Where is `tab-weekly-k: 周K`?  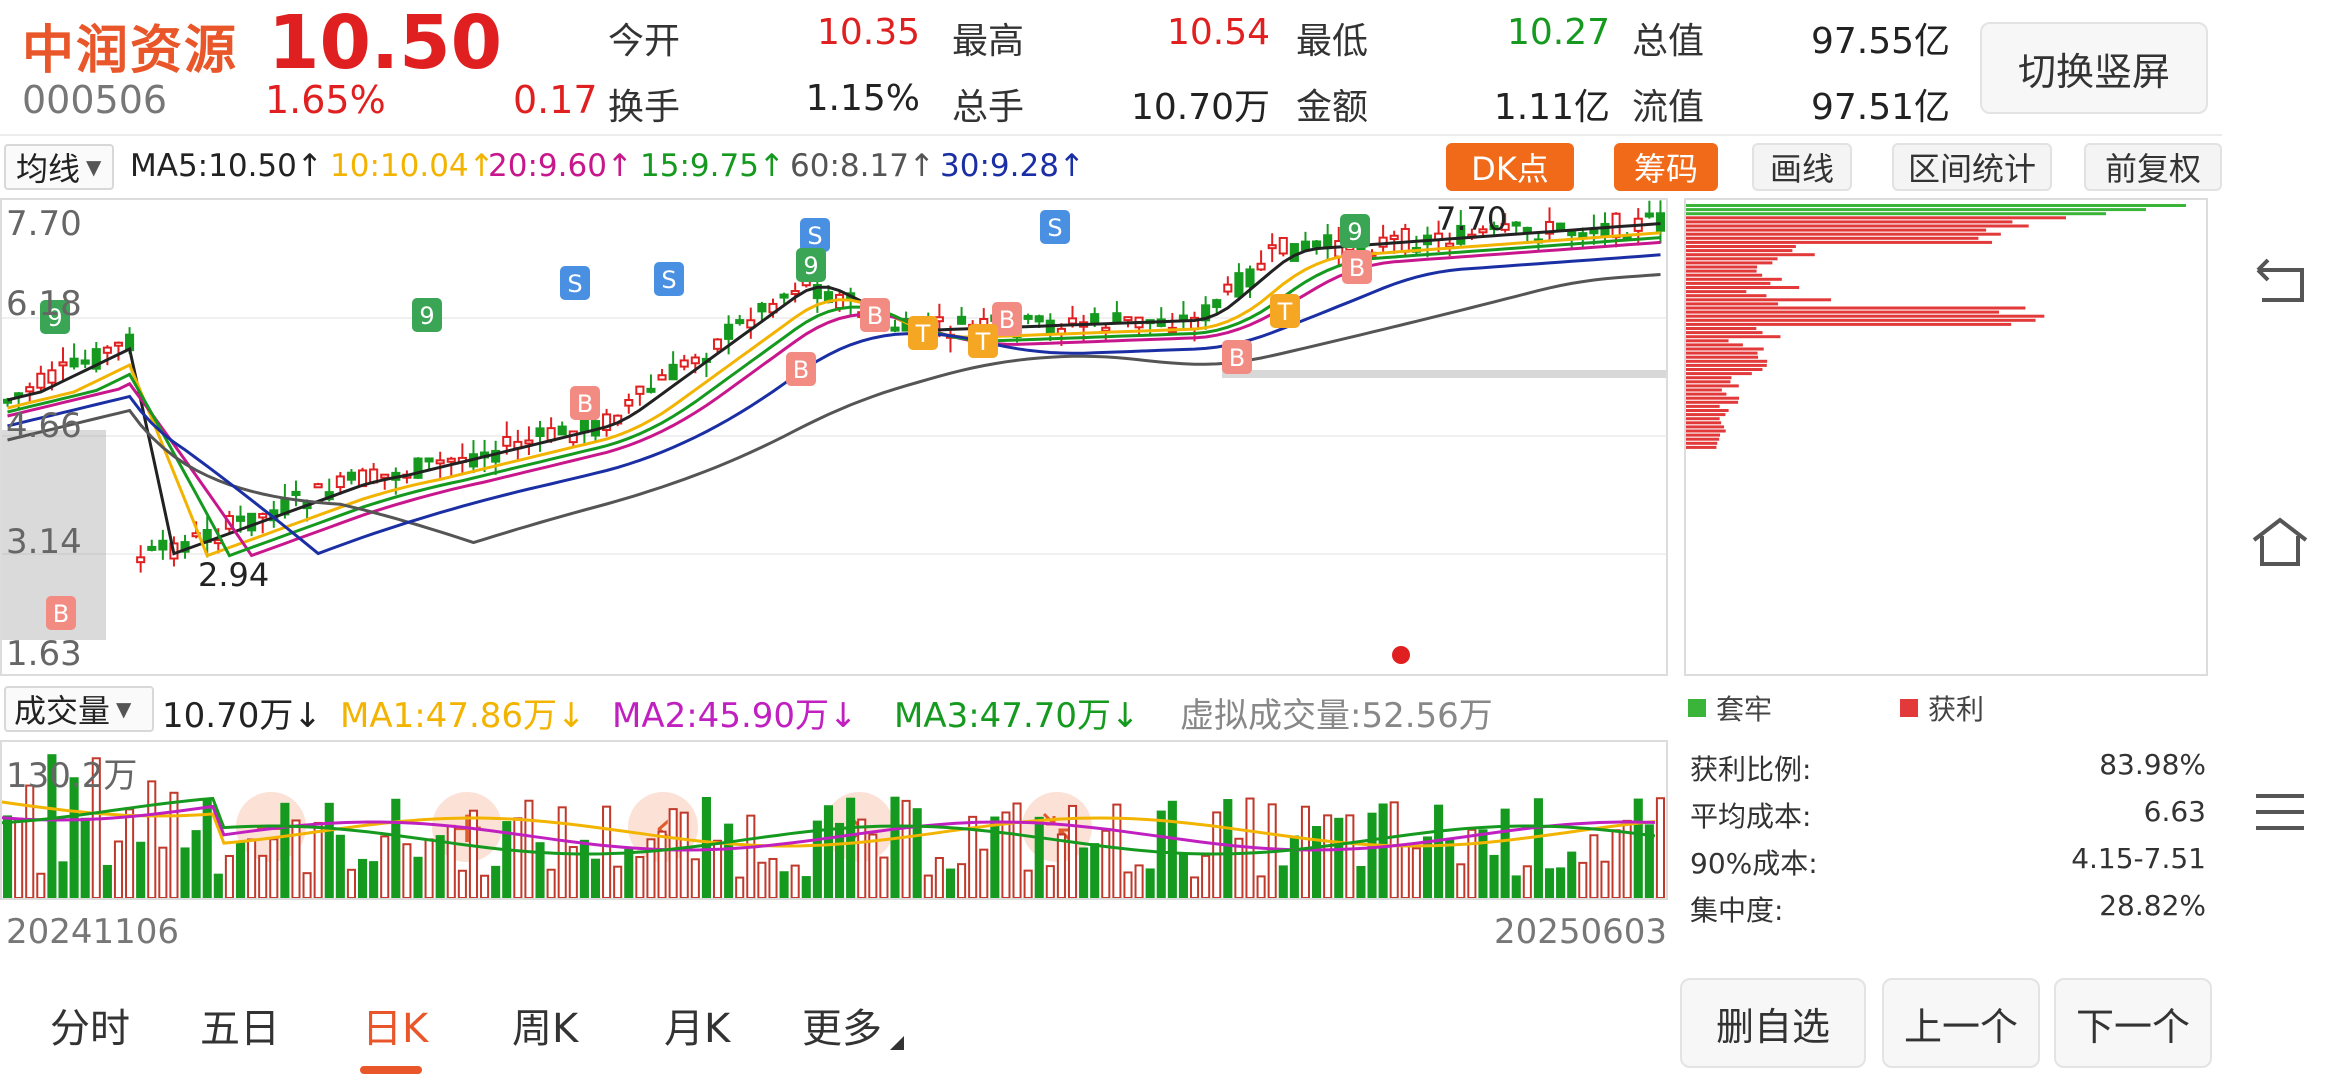 tab-weekly-k: 周K is located at coordinates (545, 1025).